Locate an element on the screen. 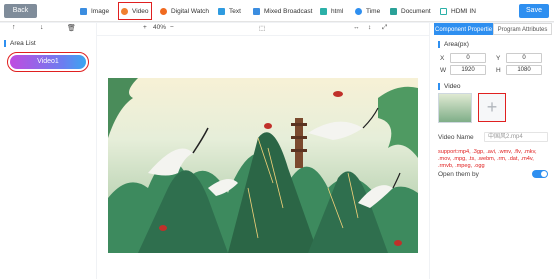 The image size is (554, 279). x-label: X is located at coordinates (442, 58).